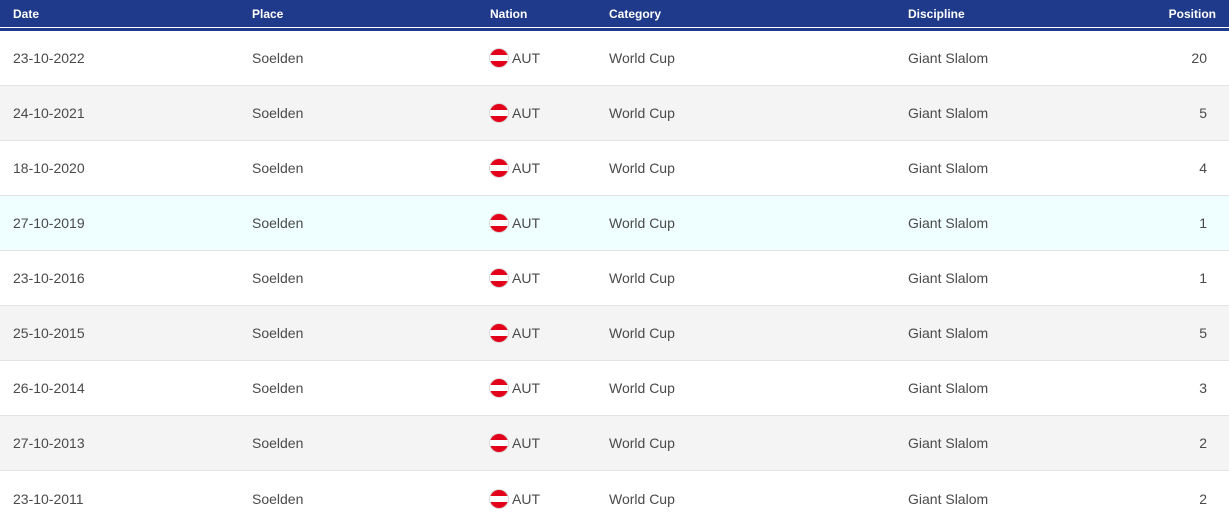  Describe the element at coordinates (49, 278) in the screenshot. I see `cell-date: 23-10-2016` at that location.